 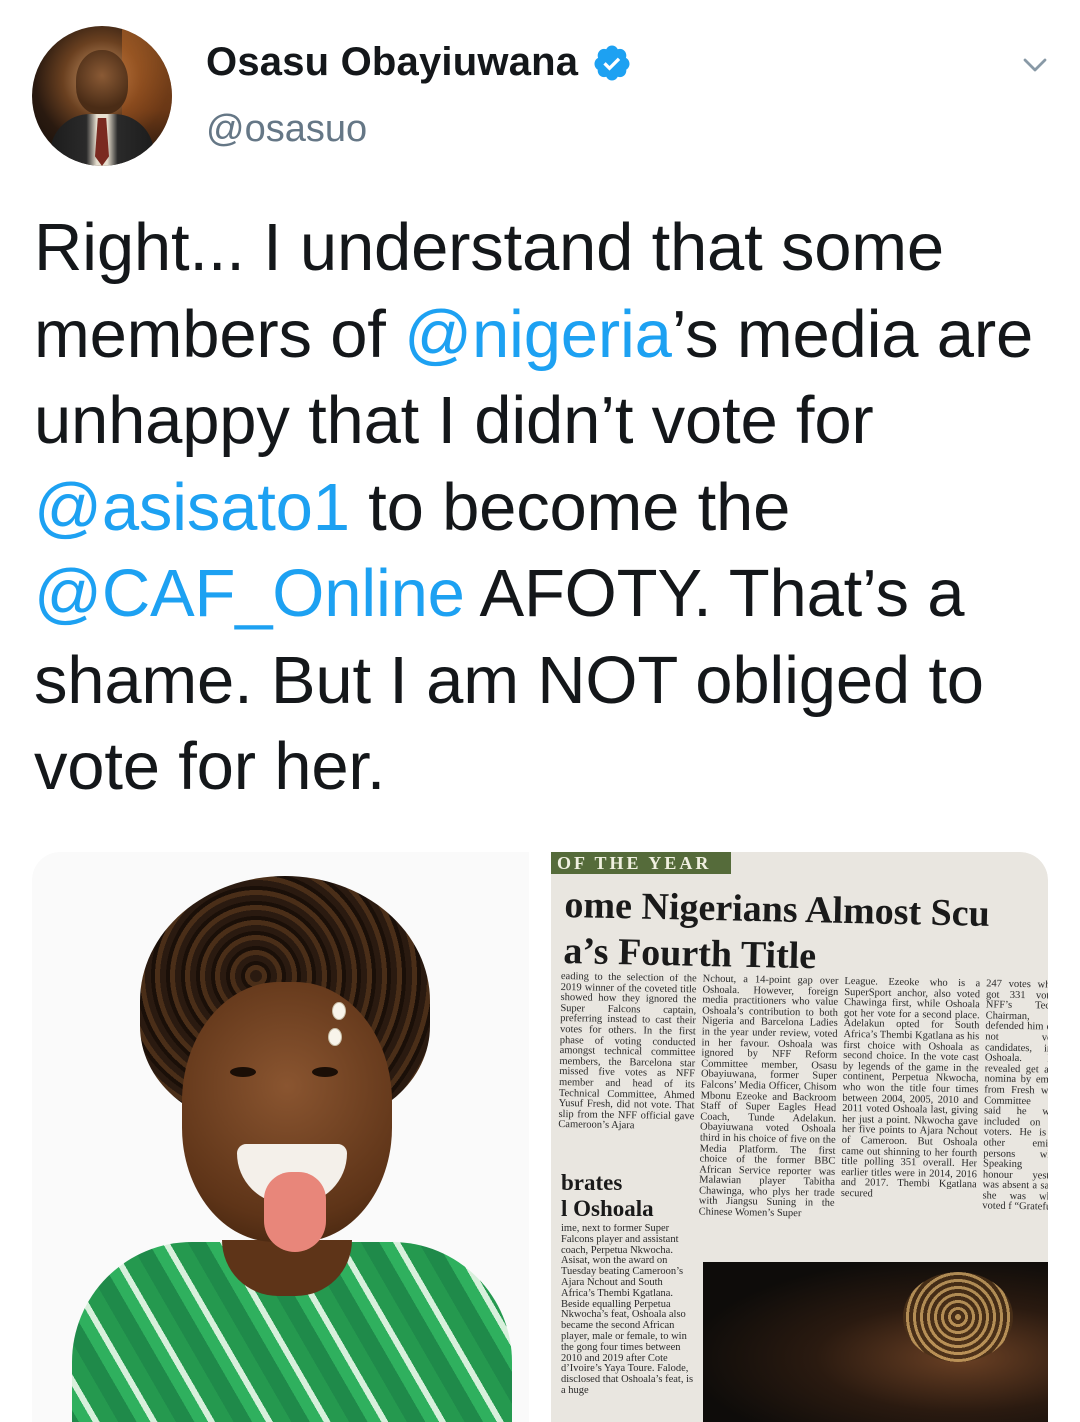 I want to click on newspaper-banner: OF THE YEAR, so click(x=641, y=863).